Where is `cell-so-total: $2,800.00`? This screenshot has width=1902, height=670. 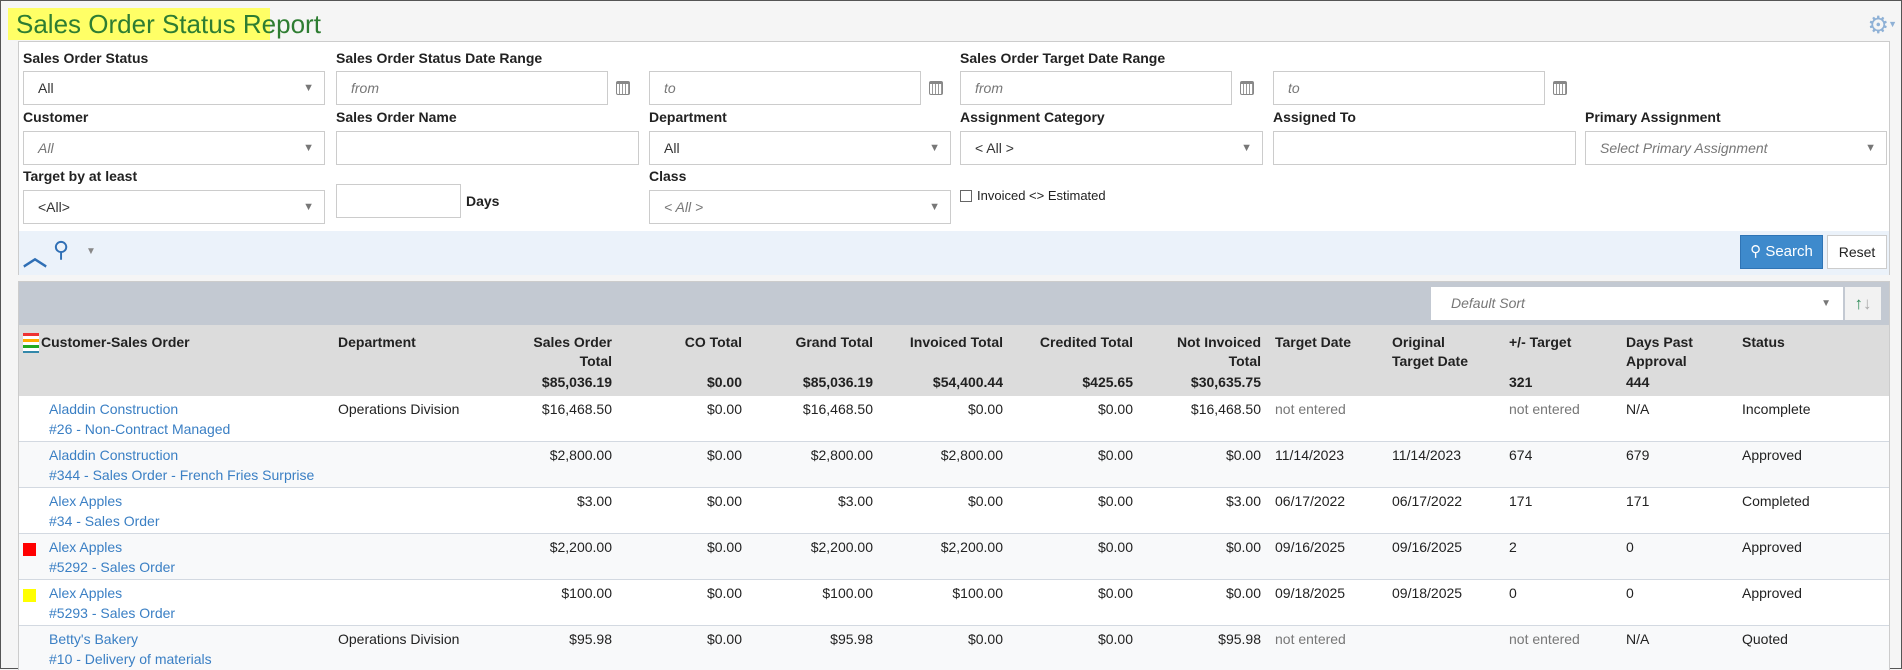 cell-so-total: $2,800.00 is located at coordinates (580, 455).